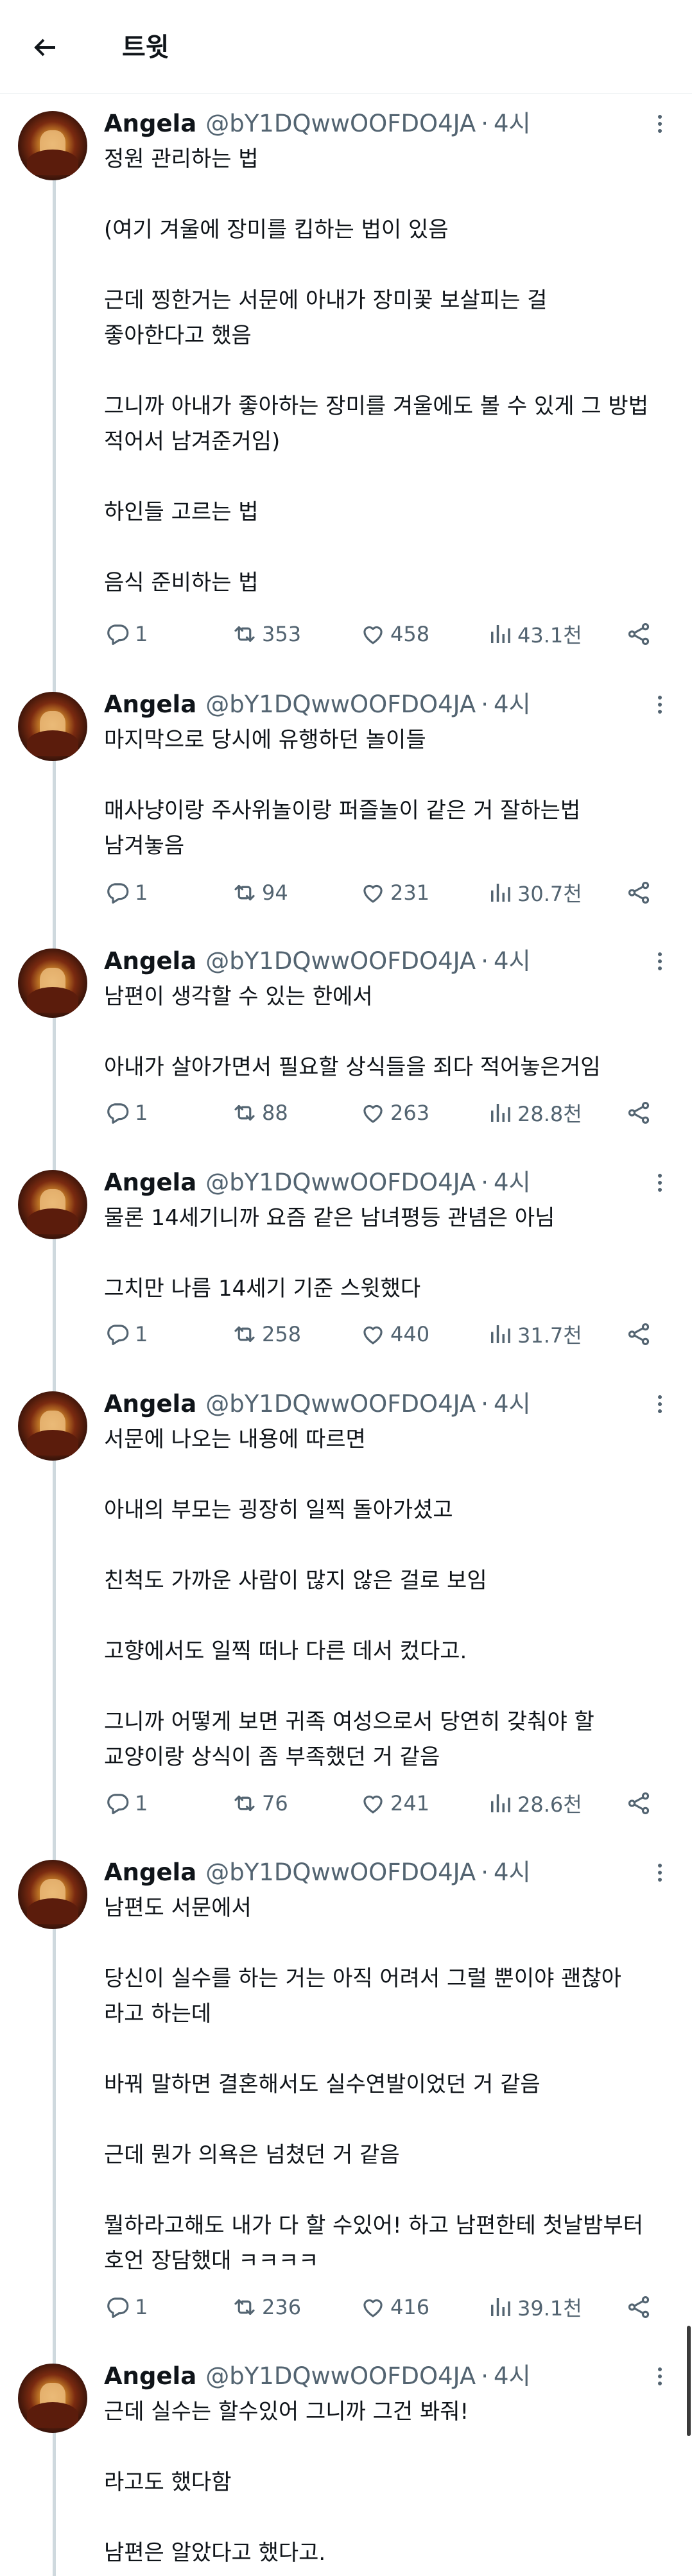  What do you see at coordinates (410, 1334) in the screenshot?
I see `likes-count: 440` at bounding box center [410, 1334].